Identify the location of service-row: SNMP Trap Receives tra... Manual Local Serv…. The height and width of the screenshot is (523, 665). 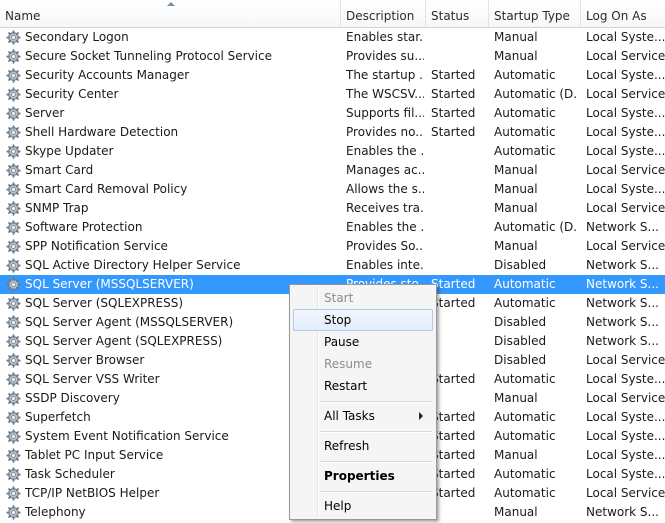
(332, 208).